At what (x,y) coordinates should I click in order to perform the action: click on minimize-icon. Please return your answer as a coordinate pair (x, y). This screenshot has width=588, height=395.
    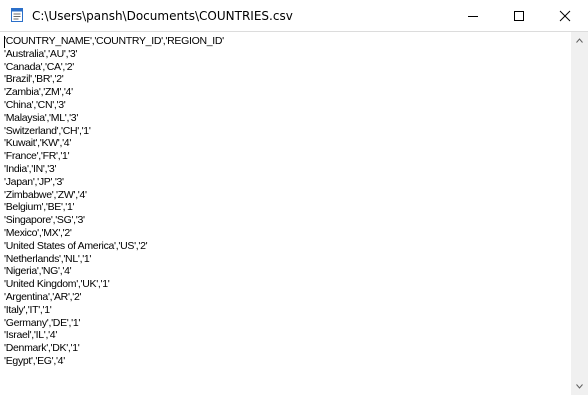
    Looking at the image, I should click on (473, 16).